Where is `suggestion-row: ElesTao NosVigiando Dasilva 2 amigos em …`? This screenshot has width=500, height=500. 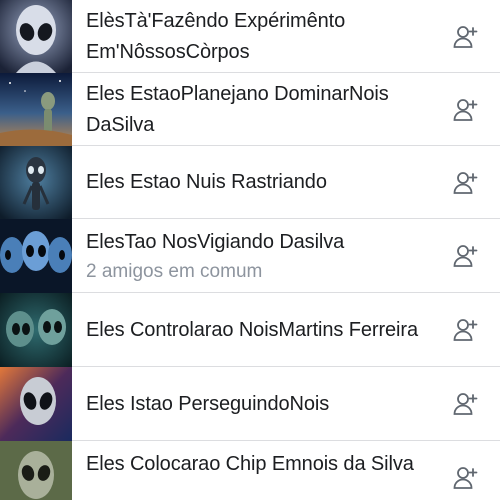
suggestion-row: ElesTao NosVigiando Dasilva 2 amigos em … is located at coordinates (250, 256).